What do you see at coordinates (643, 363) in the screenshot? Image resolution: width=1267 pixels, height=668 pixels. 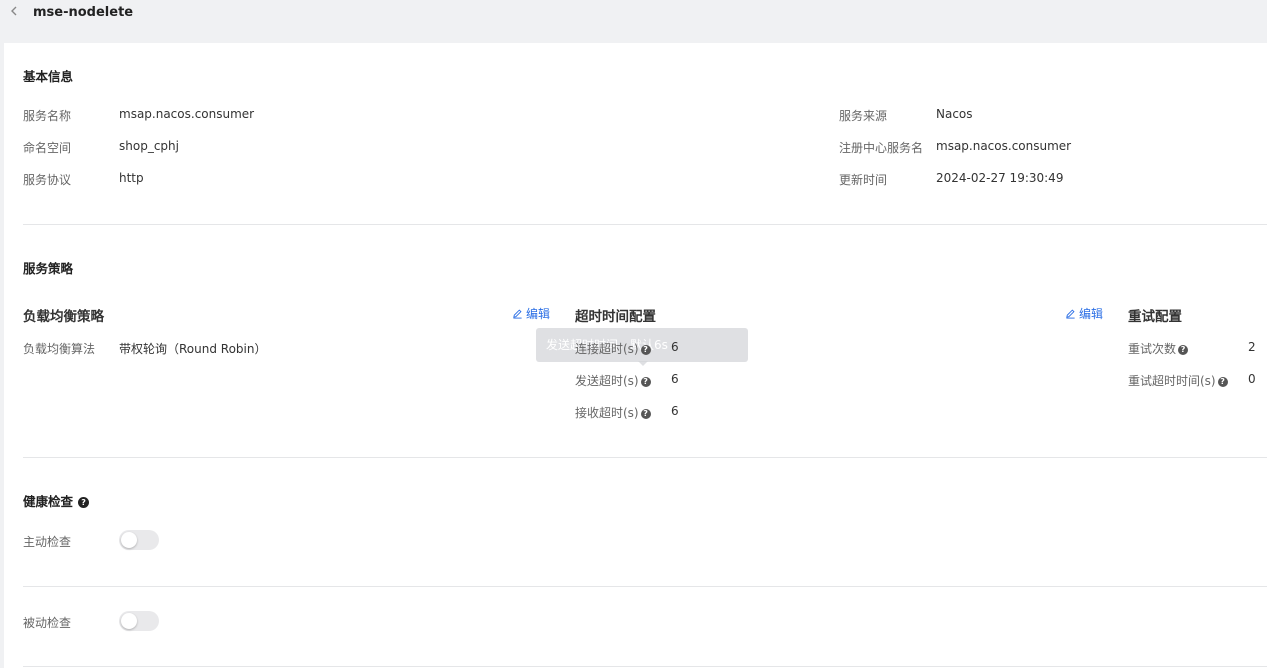 I see `tooltip-arrow` at bounding box center [643, 363].